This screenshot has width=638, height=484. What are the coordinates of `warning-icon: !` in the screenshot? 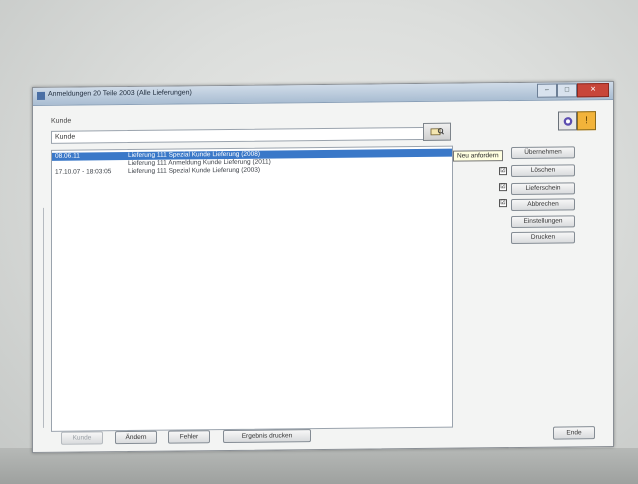 It's located at (586, 121).